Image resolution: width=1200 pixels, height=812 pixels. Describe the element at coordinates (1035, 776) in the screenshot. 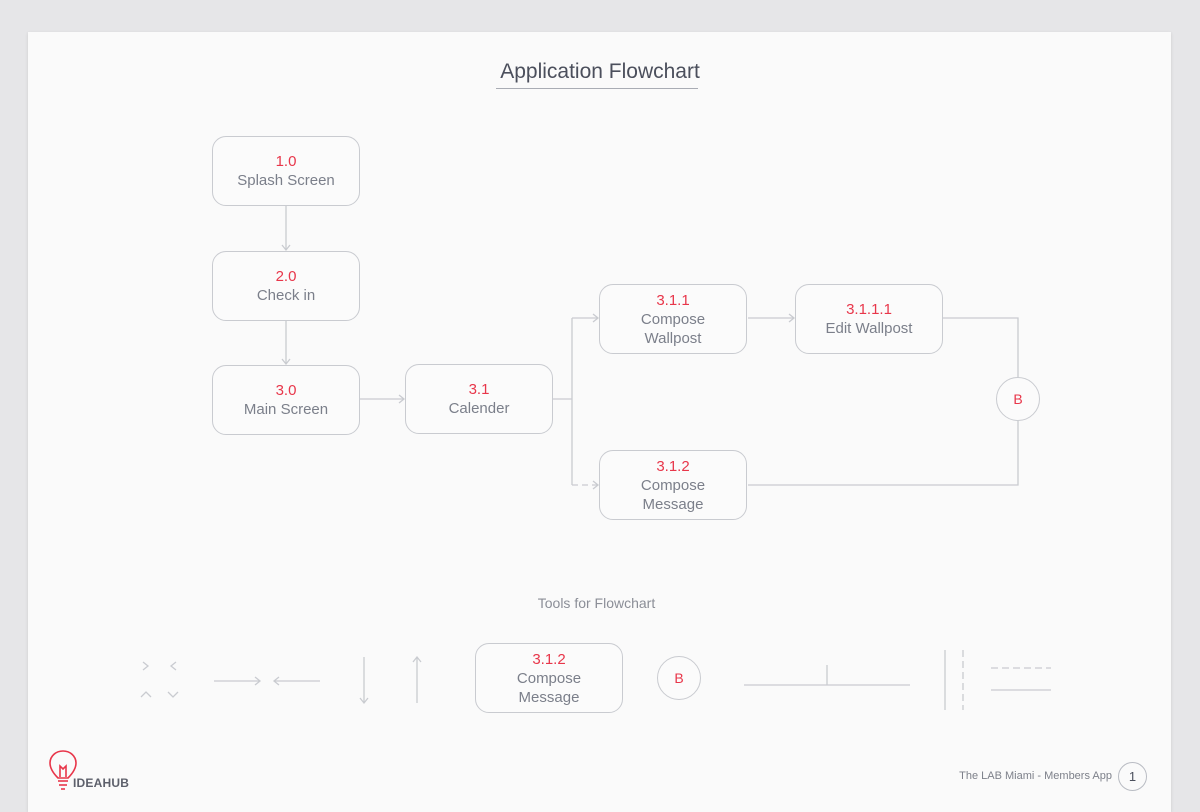

I see `footer-app-text: The LAB Miami - Members App` at that location.